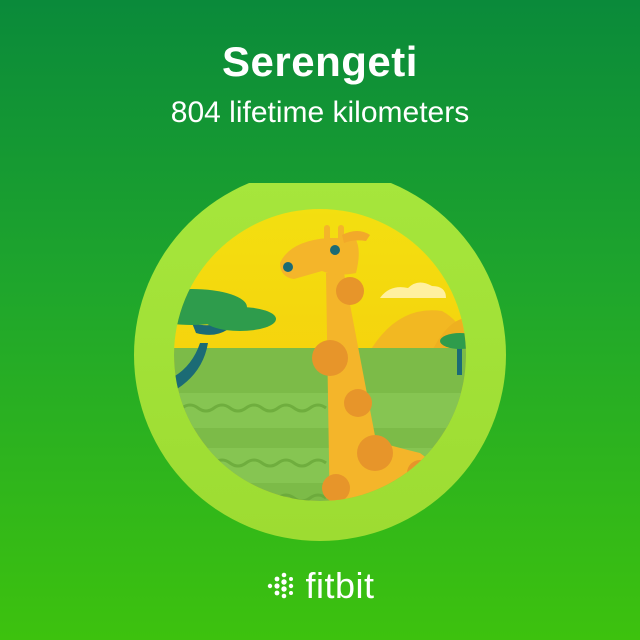 This screenshot has width=640, height=640. What do you see at coordinates (320, 112) in the screenshot?
I see `badge-subtitle: 804 lifetime kilometers` at bounding box center [320, 112].